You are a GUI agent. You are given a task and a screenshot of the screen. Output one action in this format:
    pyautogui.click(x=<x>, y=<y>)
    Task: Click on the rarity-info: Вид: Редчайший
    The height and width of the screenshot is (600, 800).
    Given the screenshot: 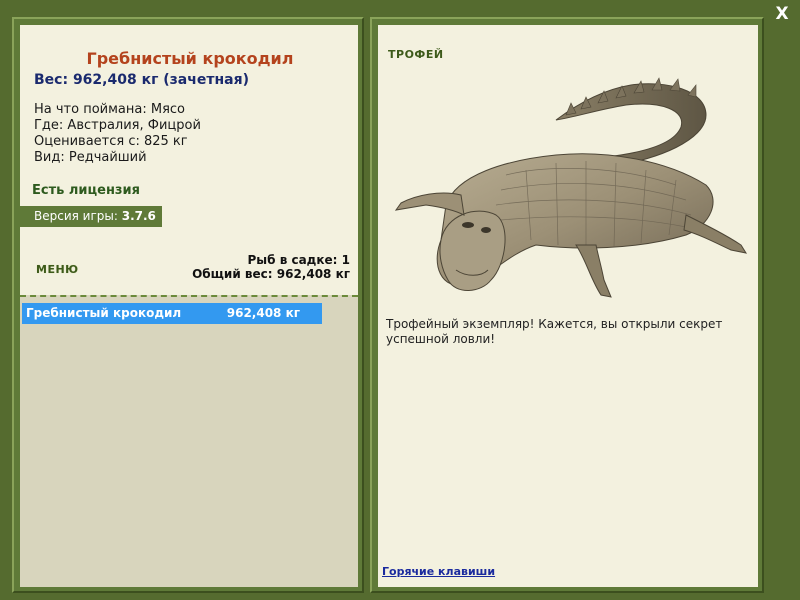 What is the action you would take?
    pyautogui.click(x=90, y=157)
    